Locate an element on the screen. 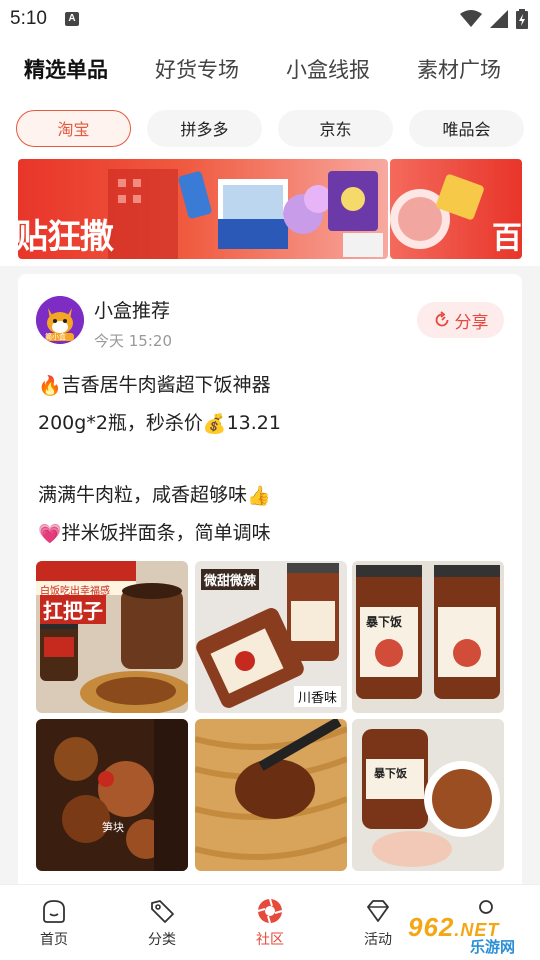  watermark-site: 乐游网 is located at coordinates (493, 947).